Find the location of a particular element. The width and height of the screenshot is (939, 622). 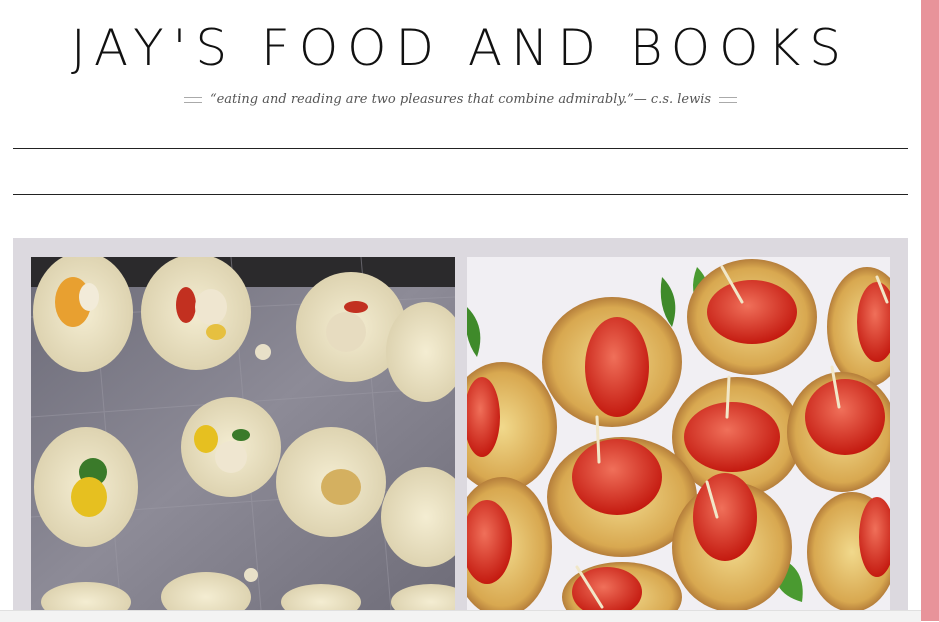

bottom-scroll-bar is located at coordinates (460, 616).